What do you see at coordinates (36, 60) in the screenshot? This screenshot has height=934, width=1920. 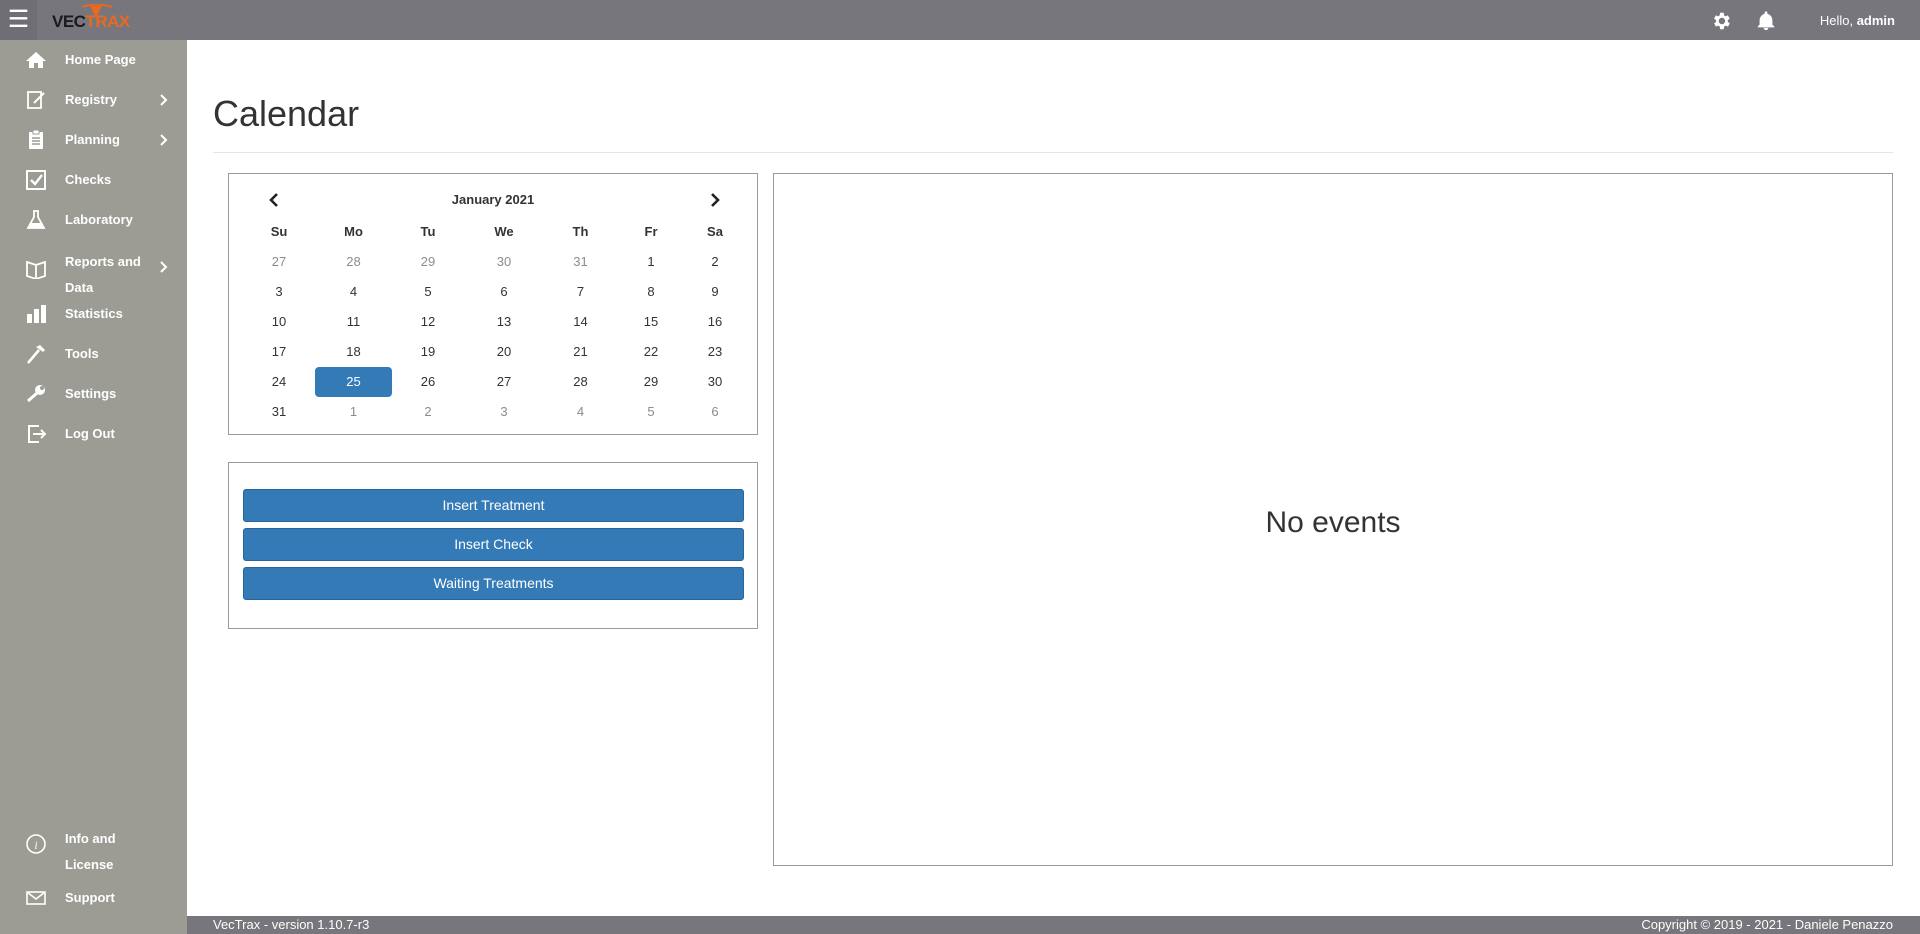 I see `home-icon` at bounding box center [36, 60].